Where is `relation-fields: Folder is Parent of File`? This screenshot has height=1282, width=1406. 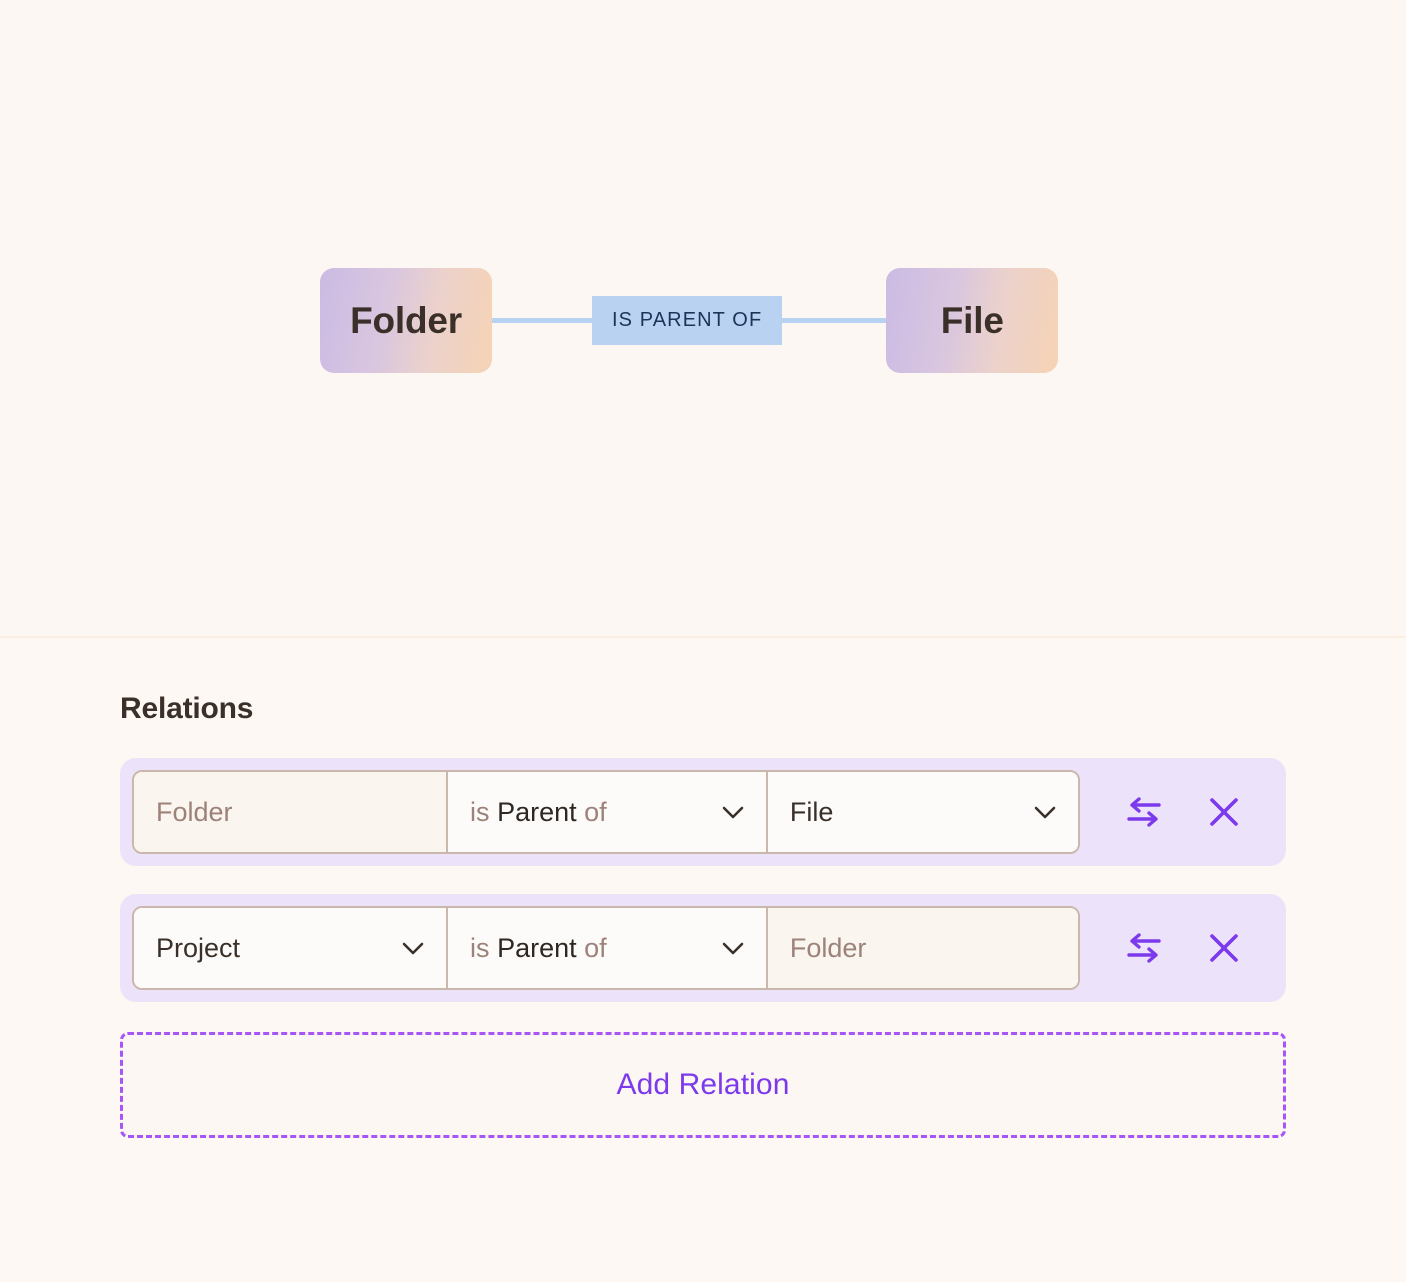 relation-fields: Folder is Parent of File is located at coordinates (606, 812).